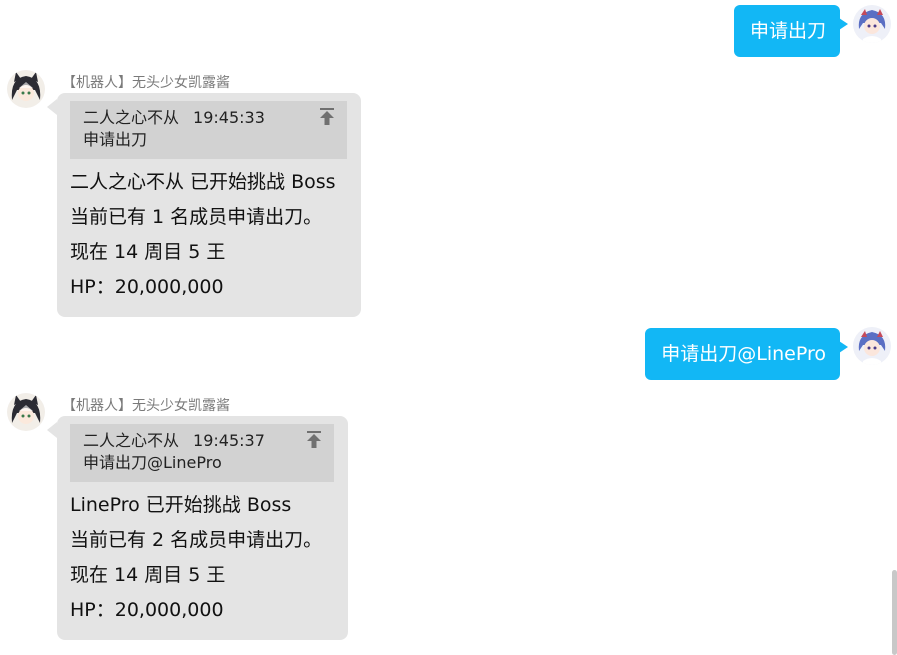 The image size is (897, 655). Describe the element at coordinates (115, 139) in the screenshot. I see `reply-text: 申请出刀` at that location.